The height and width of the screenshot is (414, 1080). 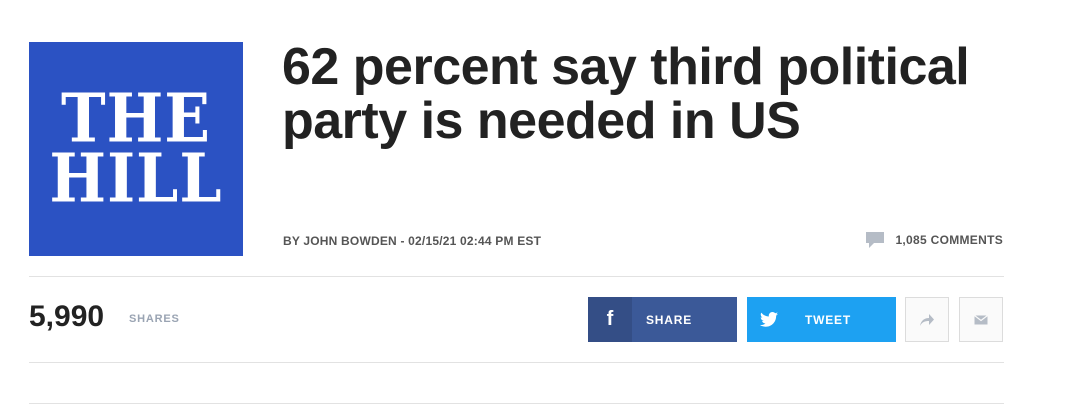 I want to click on forward-share-button, so click(x=927, y=319).